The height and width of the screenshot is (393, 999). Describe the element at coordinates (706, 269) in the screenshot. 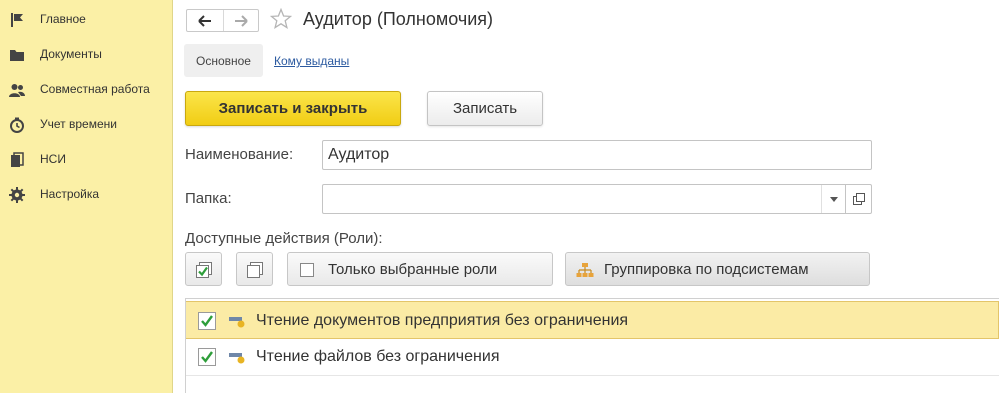

I see `group-by-subsystems-label: Группировка по подсистемам` at that location.